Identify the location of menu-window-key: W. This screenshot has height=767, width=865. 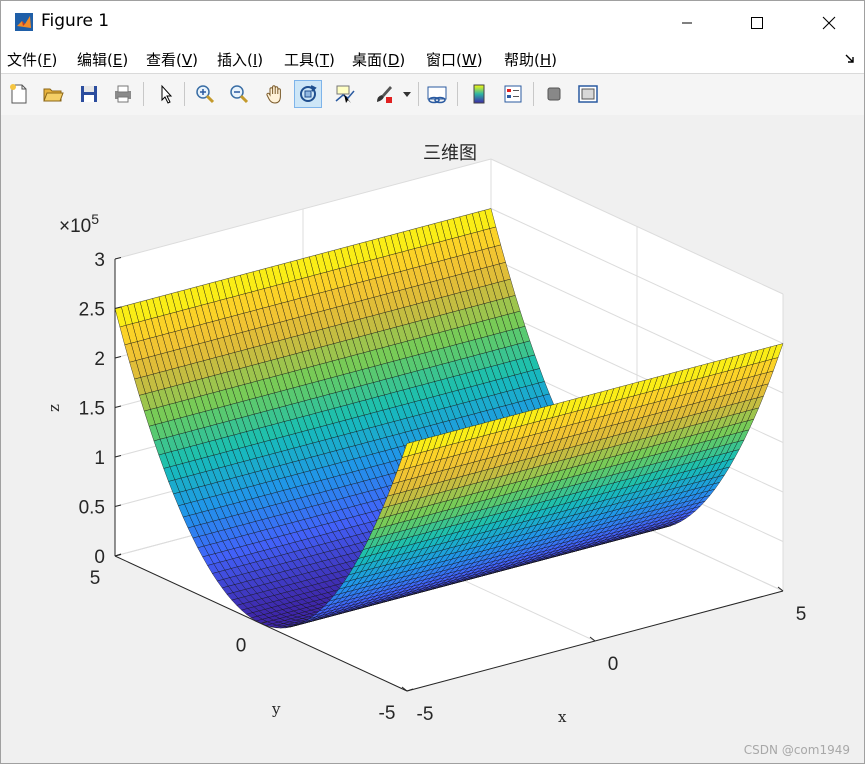
(469, 60).